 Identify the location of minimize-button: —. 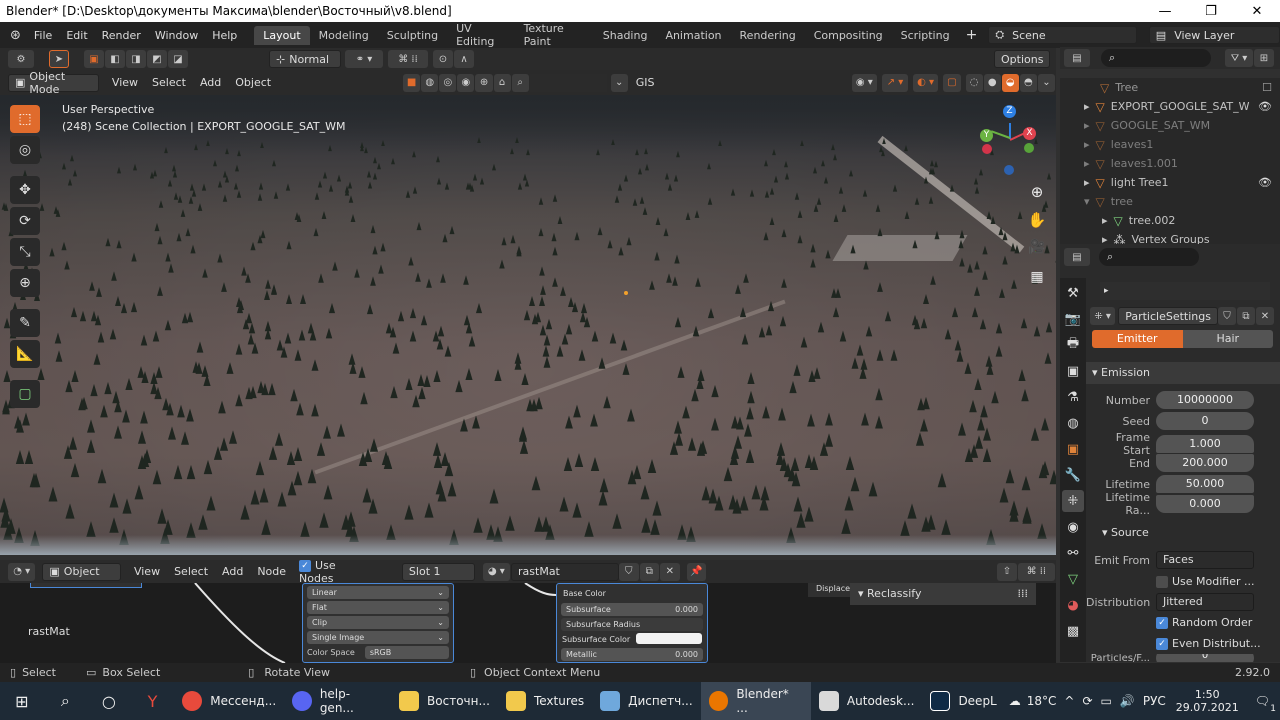
(1165, 11).